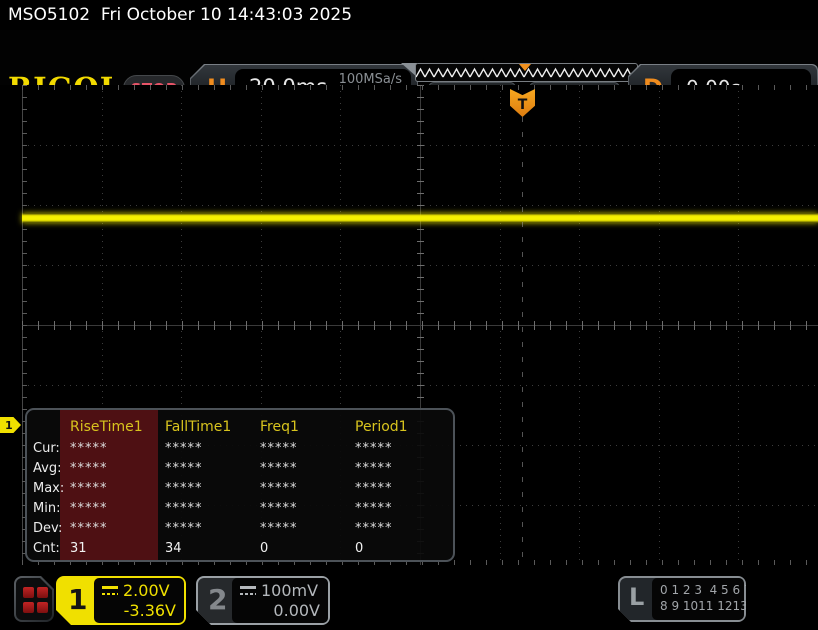  I want to click on channel-1-status: 1 2.00V -3.36V, so click(121, 600).